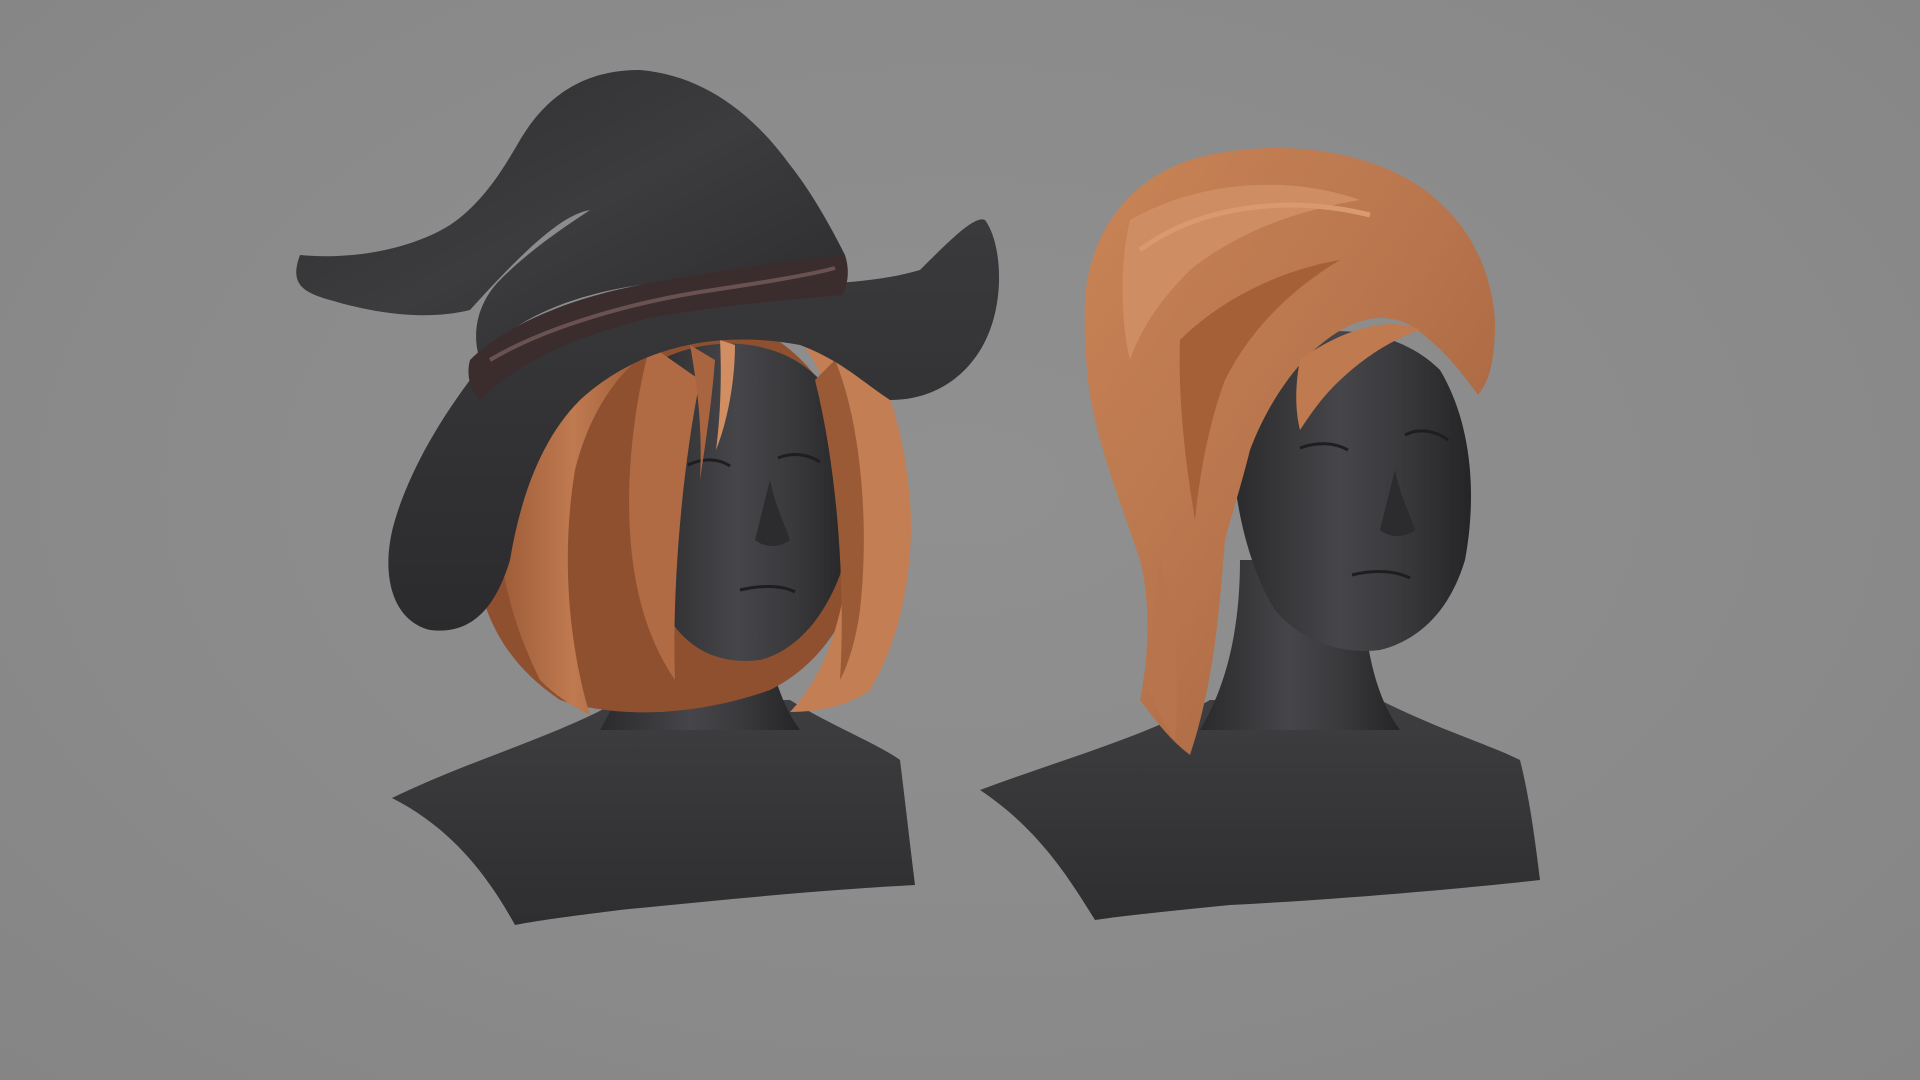 This screenshot has width=1920, height=1080. What do you see at coordinates (653, 812) in the screenshot?
I see `bust-shoulders-left-model` at bounding box center [653, 812].